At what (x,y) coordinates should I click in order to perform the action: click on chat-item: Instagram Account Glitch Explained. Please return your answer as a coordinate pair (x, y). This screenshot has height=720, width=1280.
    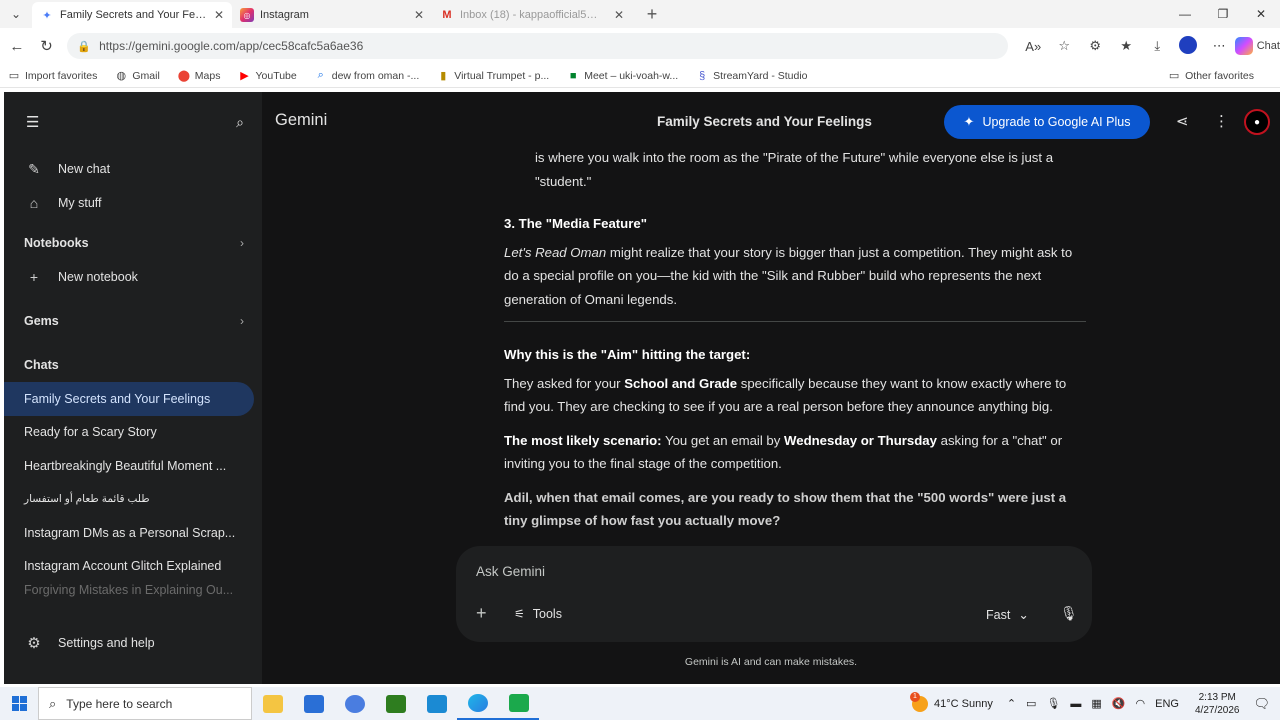
    Looking at the image, I should click on (128, 567).